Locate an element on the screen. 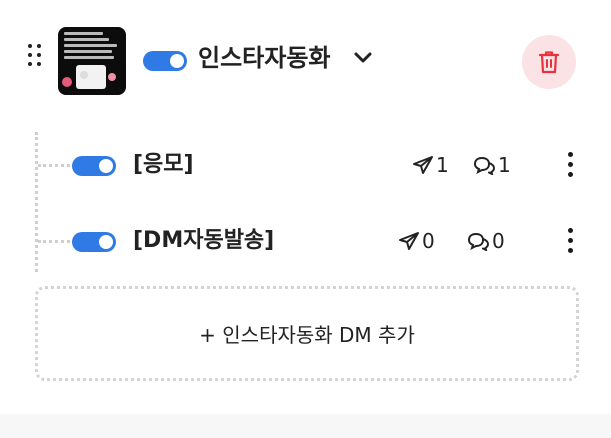 This screenshot has height=438, width=611. bottom-strip is located at coordinates (305, 426).